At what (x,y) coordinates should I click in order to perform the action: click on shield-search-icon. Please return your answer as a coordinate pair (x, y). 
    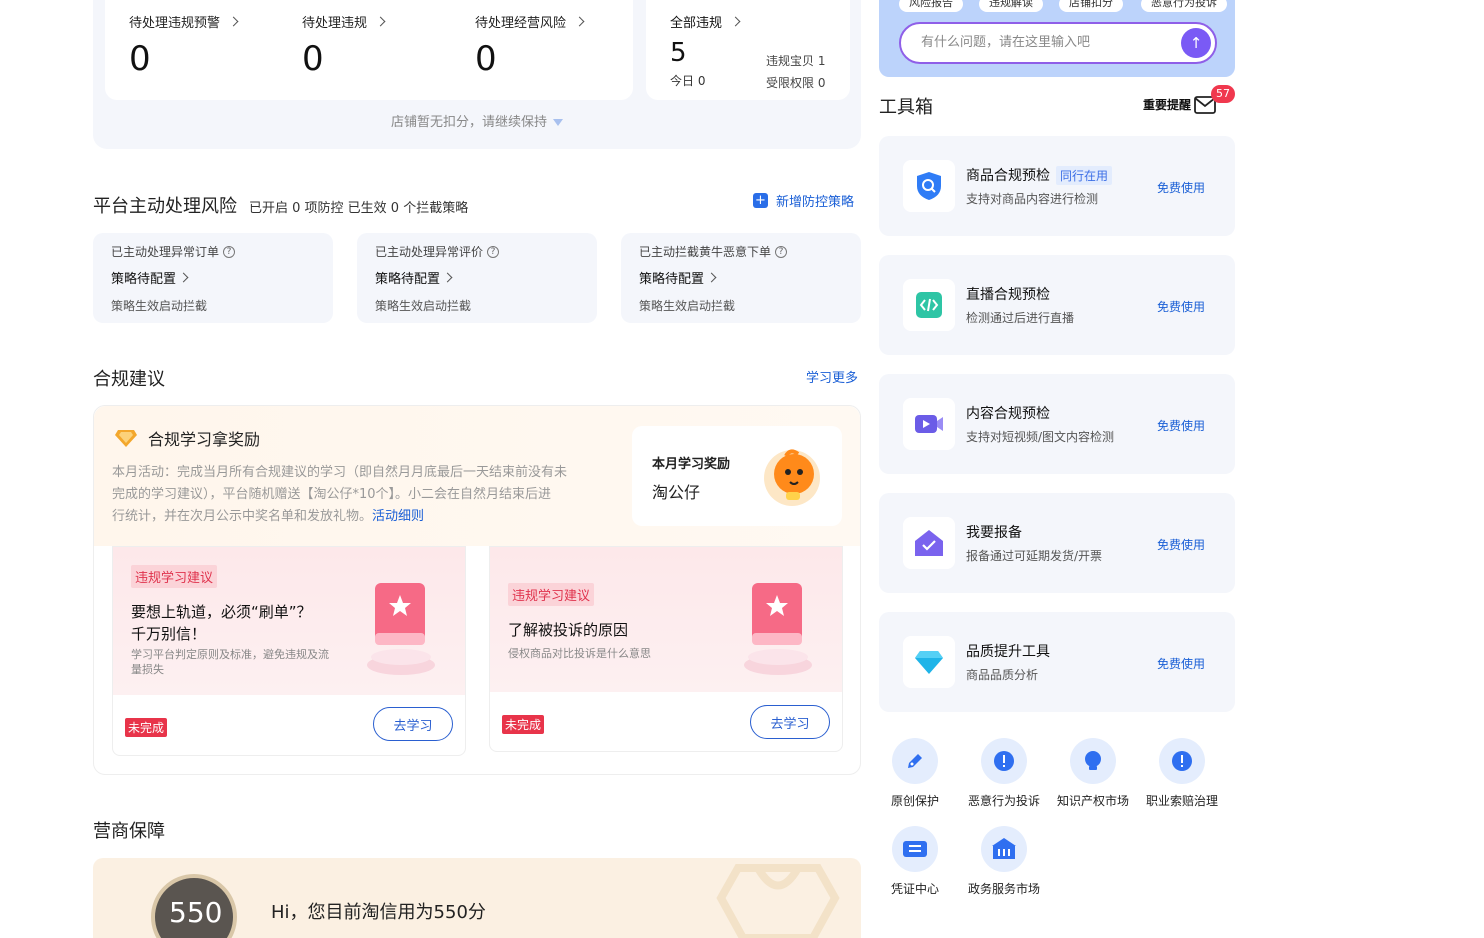
    Looking at the image, I should click on (929, 186).